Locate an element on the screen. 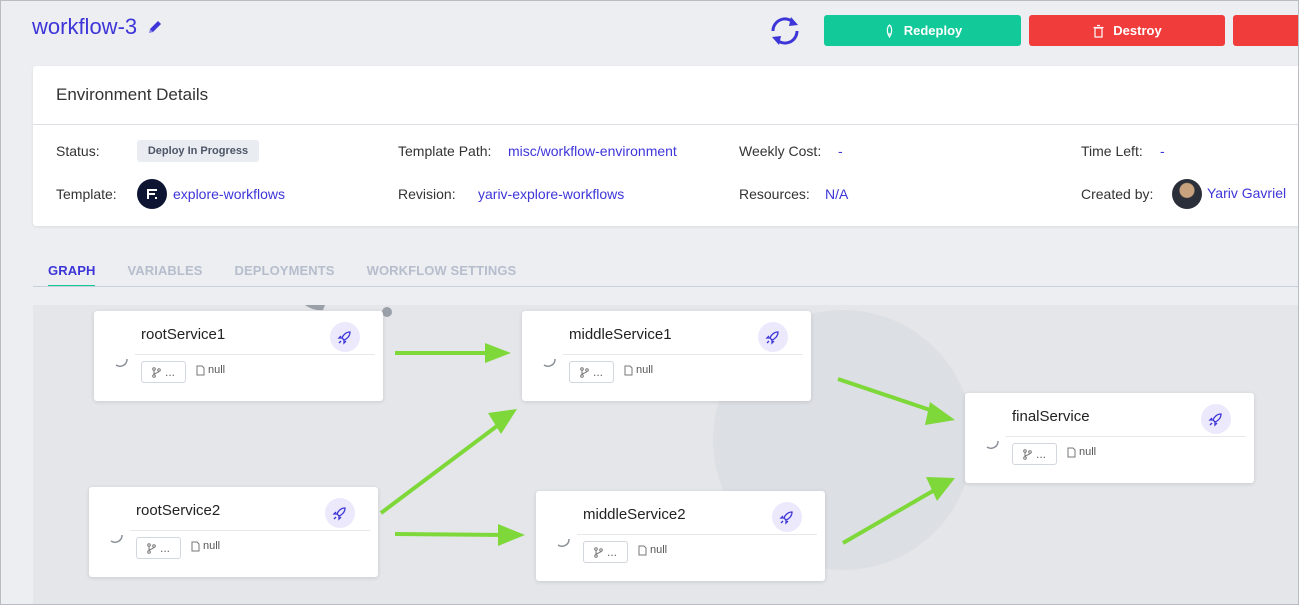 The image size is (1299, 605). node-name: rootService1 is located at coordinates (183, 334).